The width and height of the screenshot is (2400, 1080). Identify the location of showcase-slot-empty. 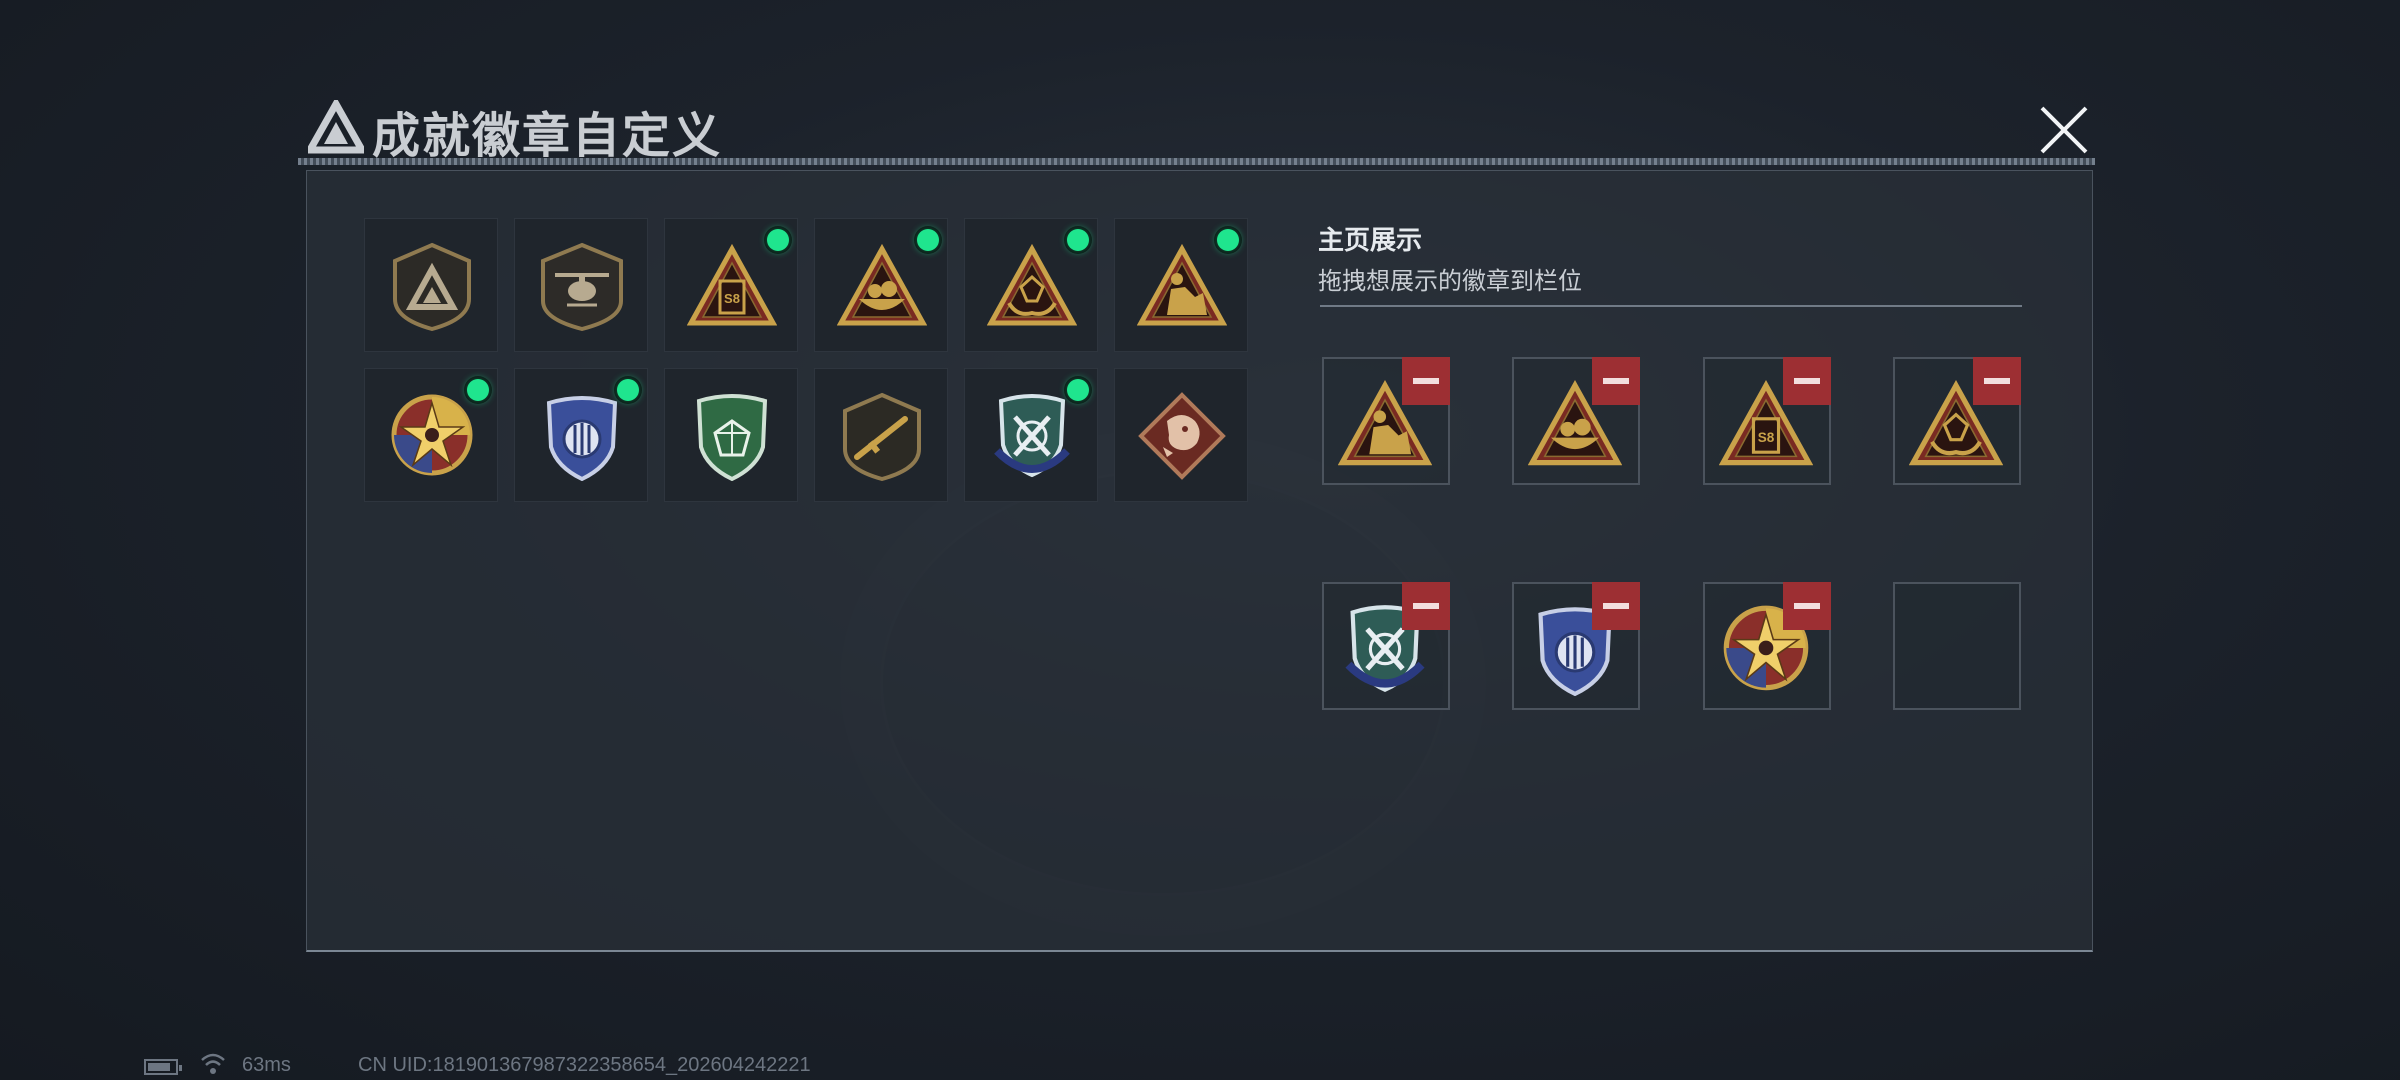
(1957, 646).